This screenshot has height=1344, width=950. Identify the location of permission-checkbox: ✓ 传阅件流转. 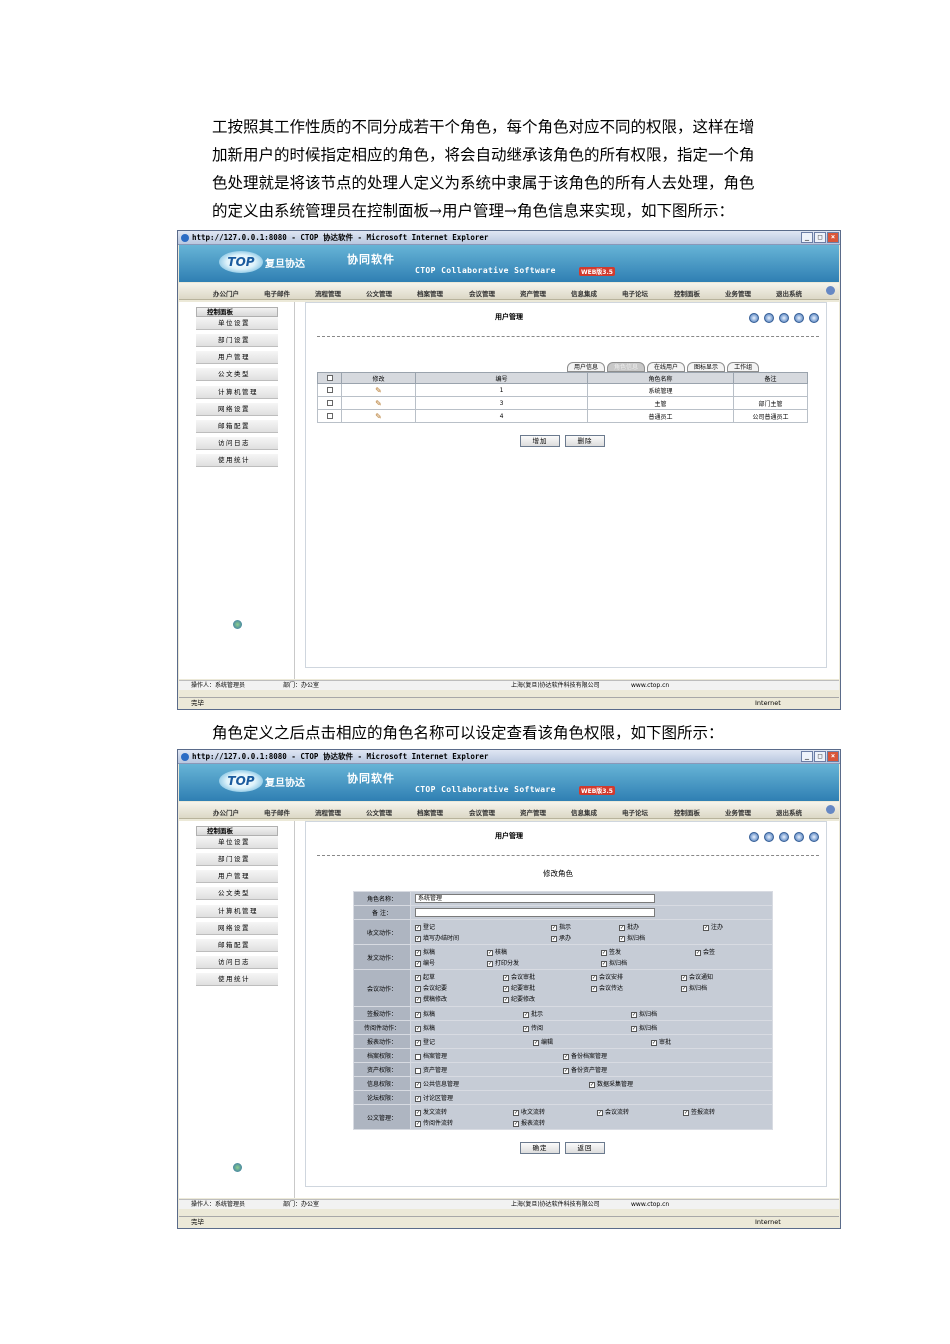
(434, 1122).